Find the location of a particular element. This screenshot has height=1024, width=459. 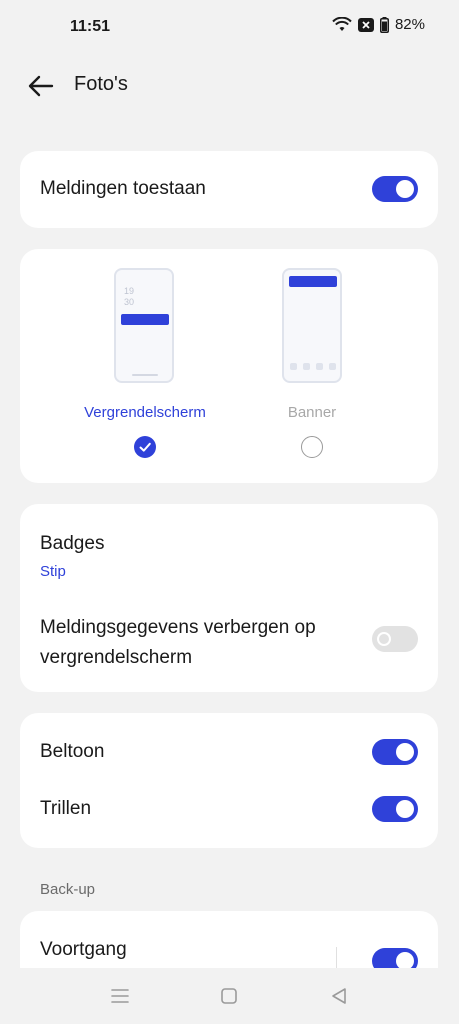

sim-off-icon is located at coordinates (365, 24).